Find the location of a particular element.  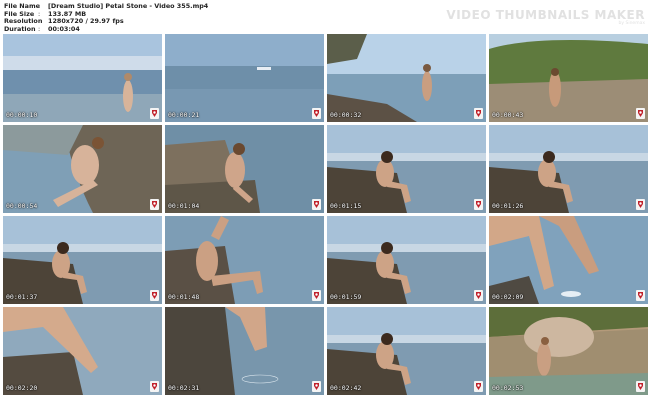

video-thumbnail: 00:00:21 is located at coordinates (244, 78).